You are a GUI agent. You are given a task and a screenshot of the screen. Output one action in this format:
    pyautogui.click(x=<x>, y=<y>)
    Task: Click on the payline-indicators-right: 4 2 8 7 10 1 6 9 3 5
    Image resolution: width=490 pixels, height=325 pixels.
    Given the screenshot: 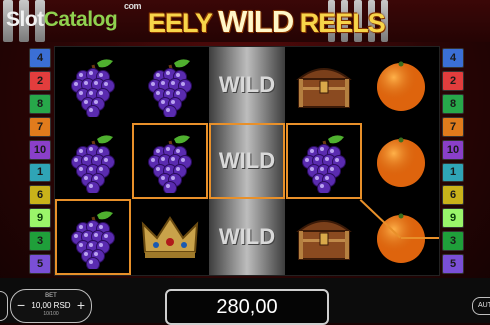 What is the action you would take?
    pyautogui.click(x=453, y=161)
    